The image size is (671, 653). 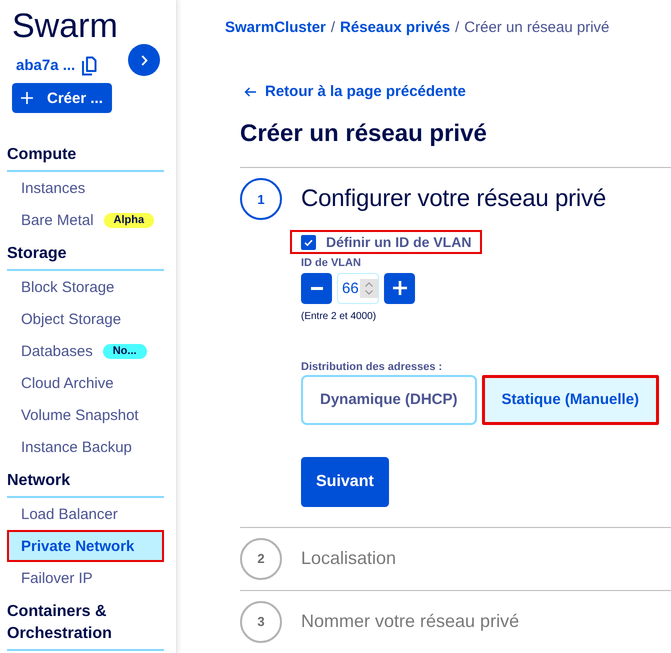 I want to click on step-number: 2, so click(x=261, y=559).